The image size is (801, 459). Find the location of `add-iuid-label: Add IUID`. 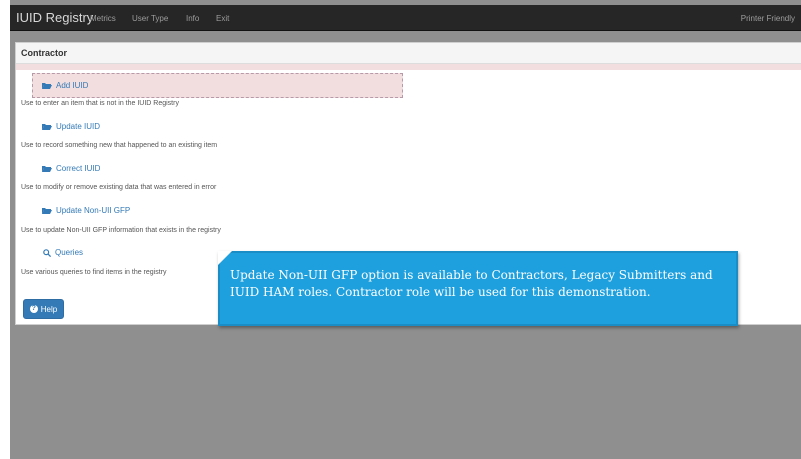

add-iuid-label: Add IUID is located at coordinates (72, 85).